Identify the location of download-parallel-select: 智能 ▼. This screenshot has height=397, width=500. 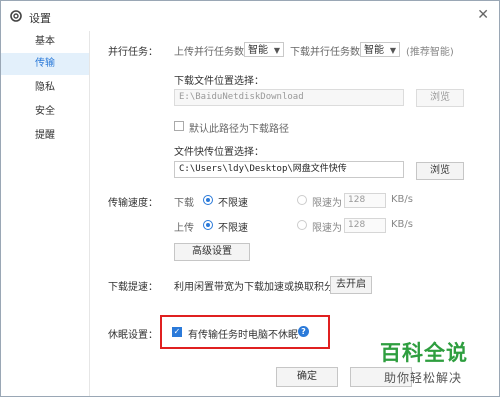
(380, 49).